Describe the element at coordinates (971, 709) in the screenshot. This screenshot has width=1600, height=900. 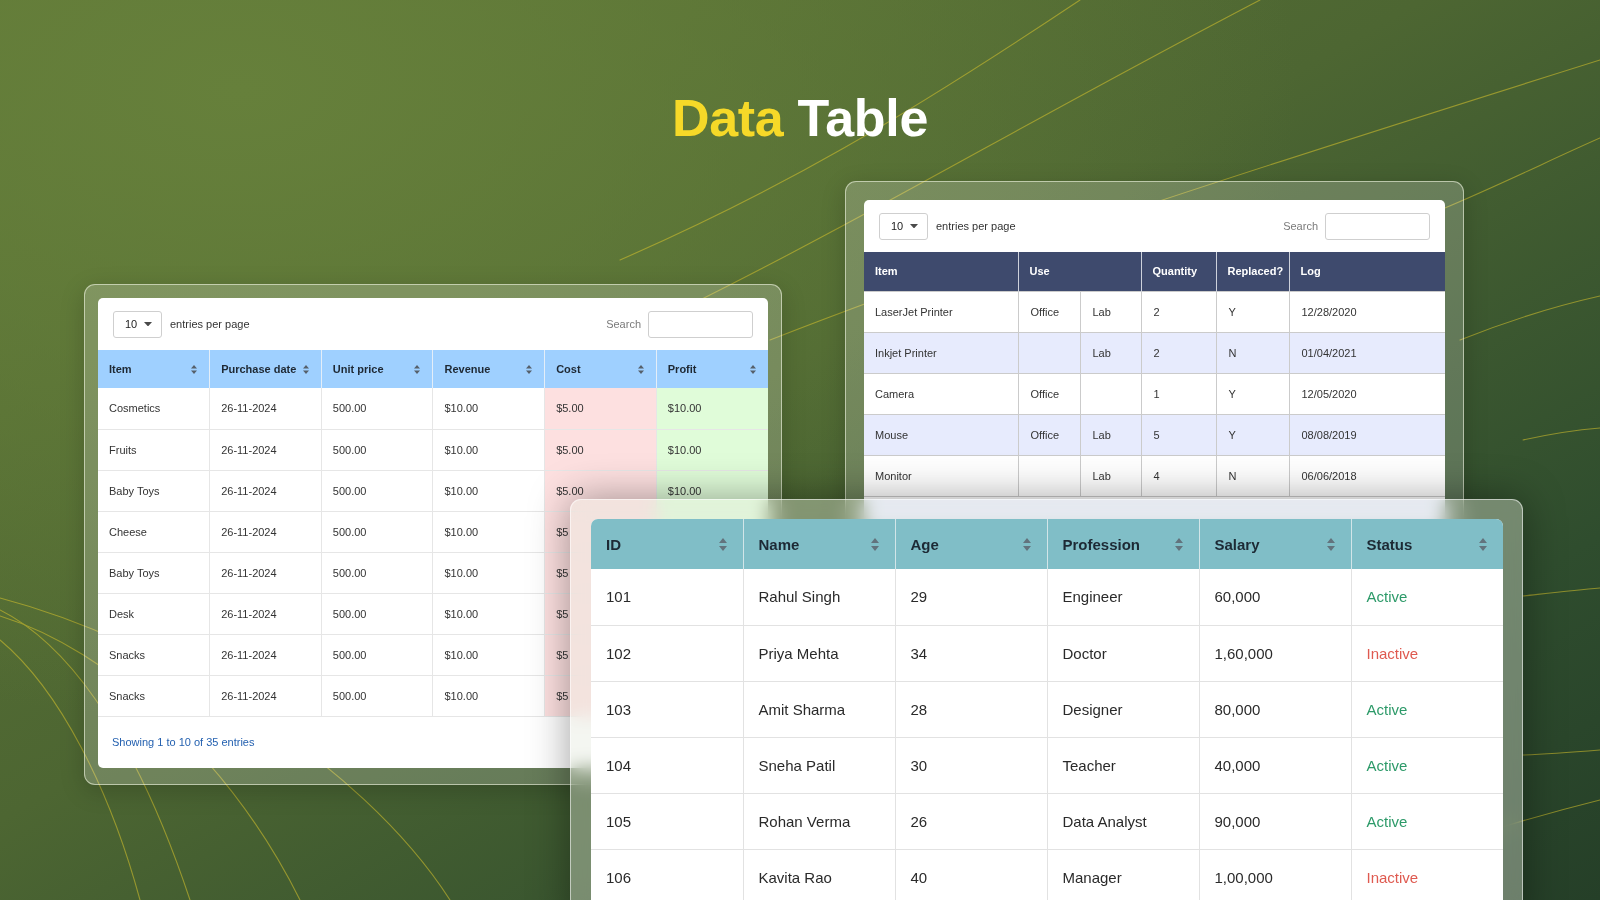
I see `table-cell: 28` at that location.